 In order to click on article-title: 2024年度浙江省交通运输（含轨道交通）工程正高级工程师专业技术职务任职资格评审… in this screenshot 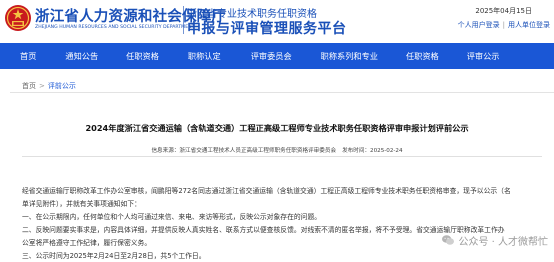, I will do `click(277, 128)`.